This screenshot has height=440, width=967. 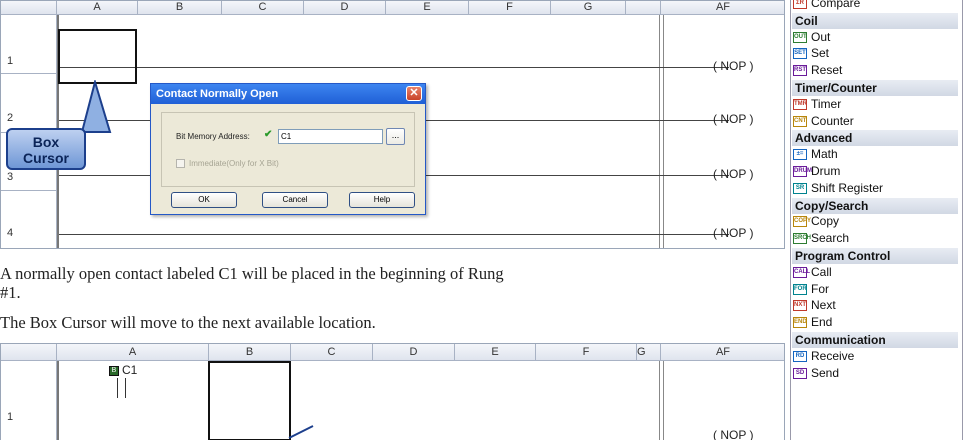 What do you see at coordinates (800, 289) in the screenshot?
I see `for-icon: FOR` at bounding box center [800, 289].